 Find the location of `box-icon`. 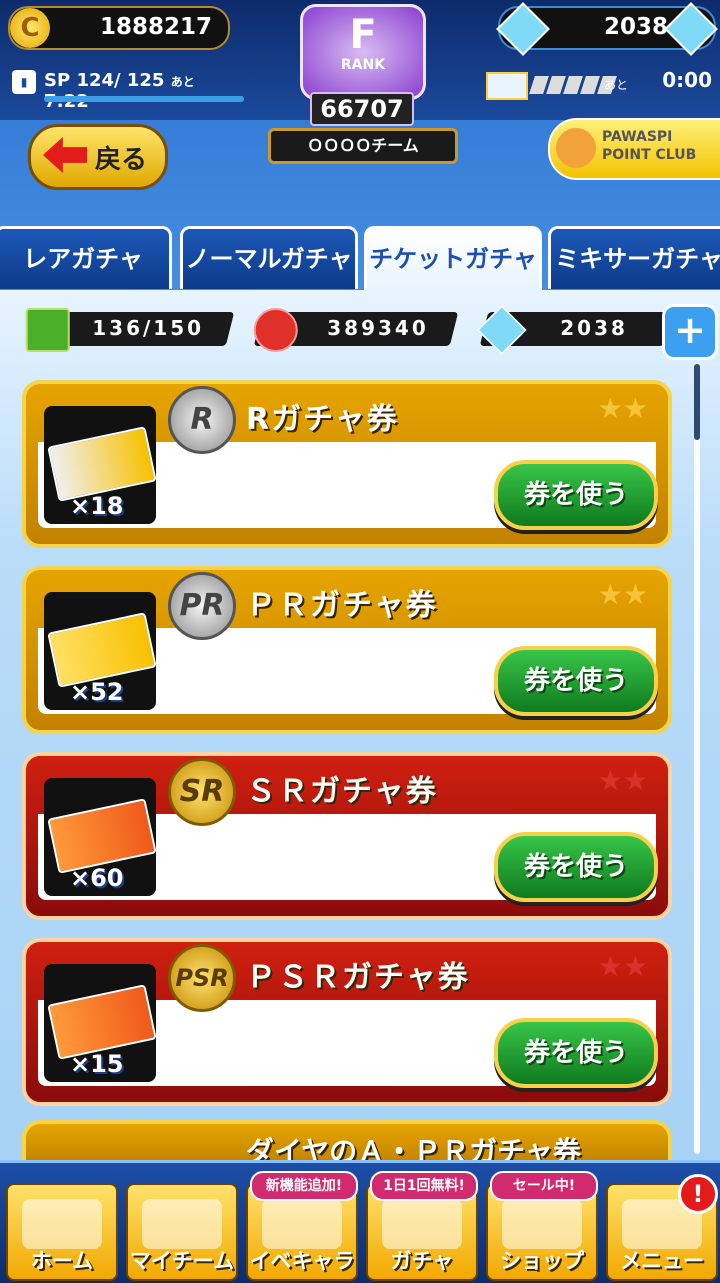

box-icon is located at coordinates (47, 330).